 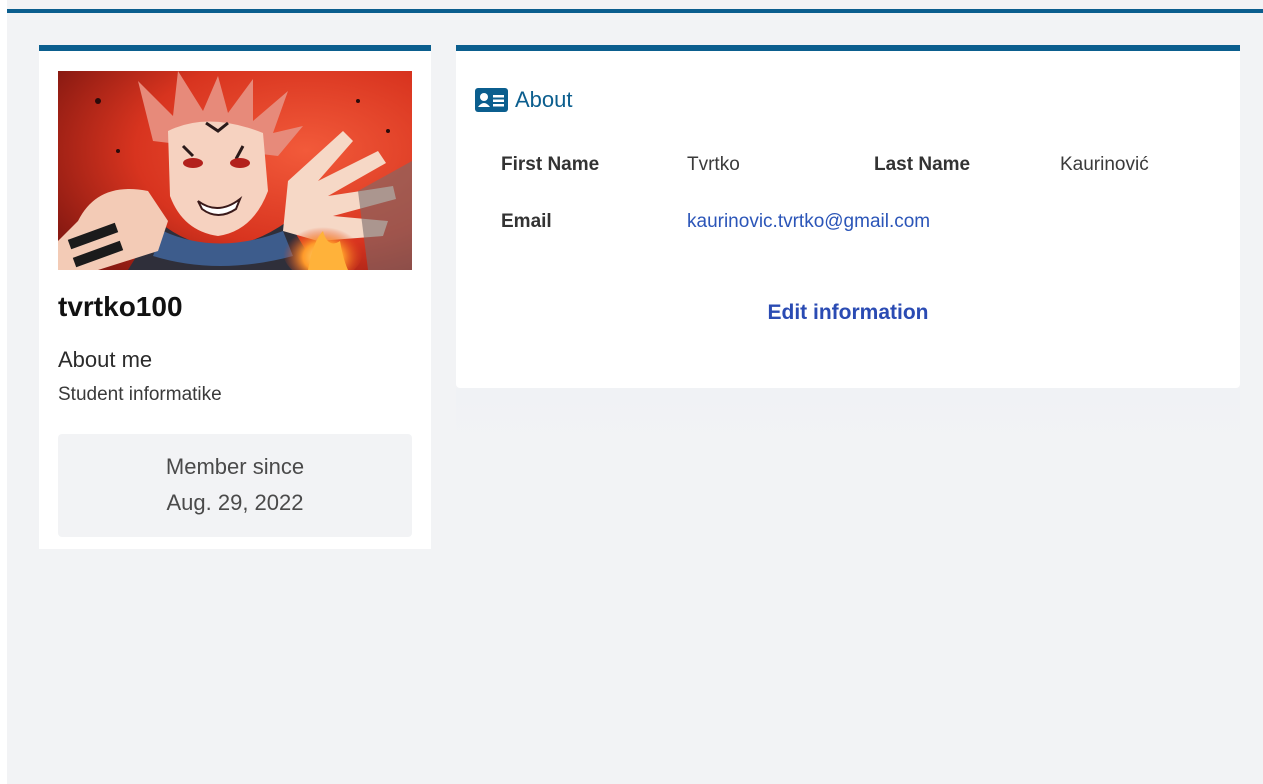 I want to click on email-link: kaurinovic.tvrtko@gmail.com, so click(x=808, y=222).